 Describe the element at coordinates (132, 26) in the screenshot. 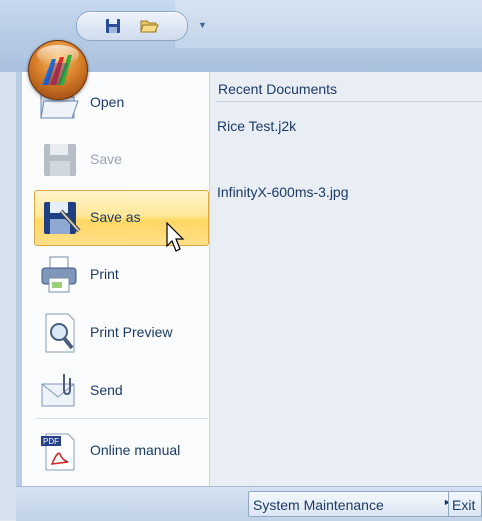

I see `quick-access-toolbar` at that location.